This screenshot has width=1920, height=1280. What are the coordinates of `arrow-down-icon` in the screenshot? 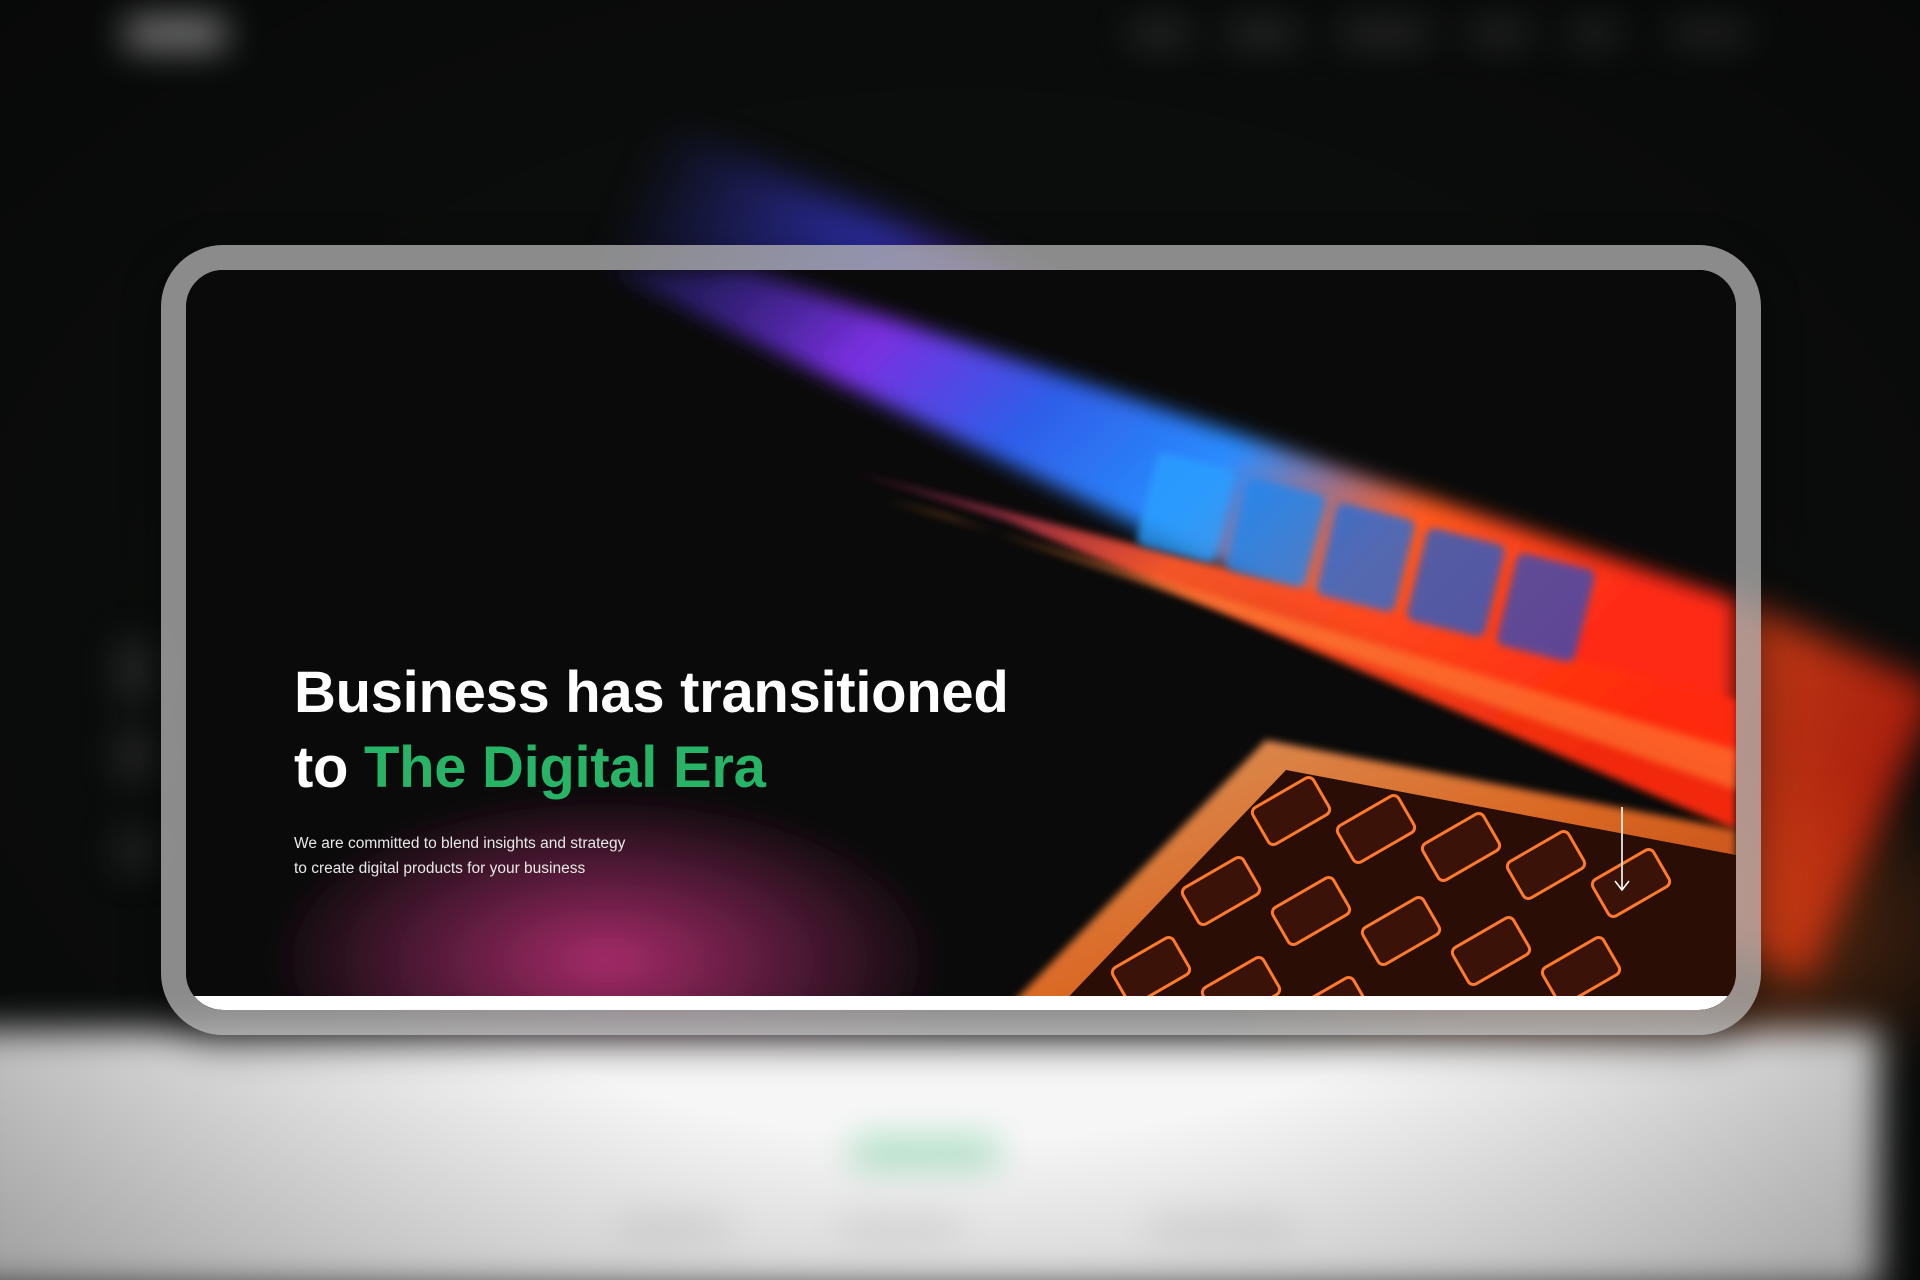 It's located at (1622, 850).